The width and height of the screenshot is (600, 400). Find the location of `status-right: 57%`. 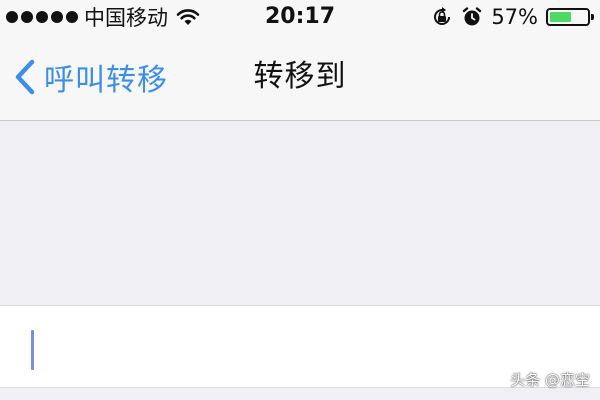

status-right: 57% is located at coordinates (512, 17).